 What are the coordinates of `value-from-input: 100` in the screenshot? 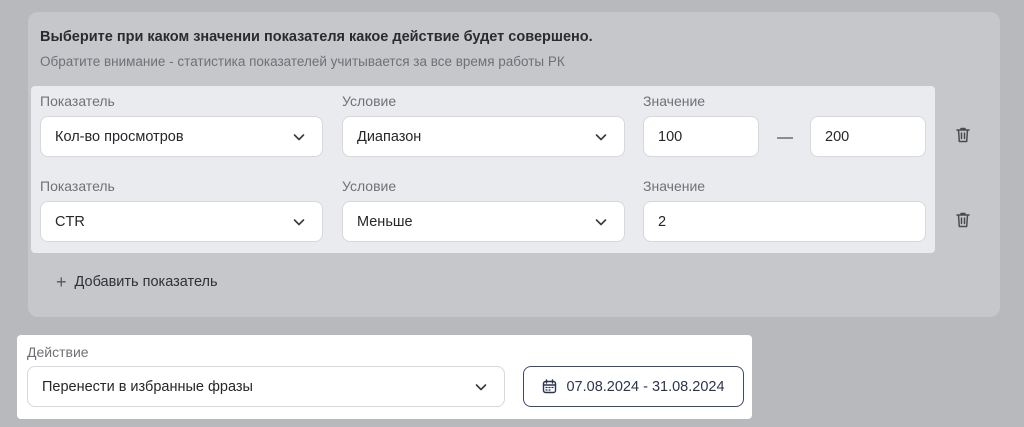 It's located at (701, 136).